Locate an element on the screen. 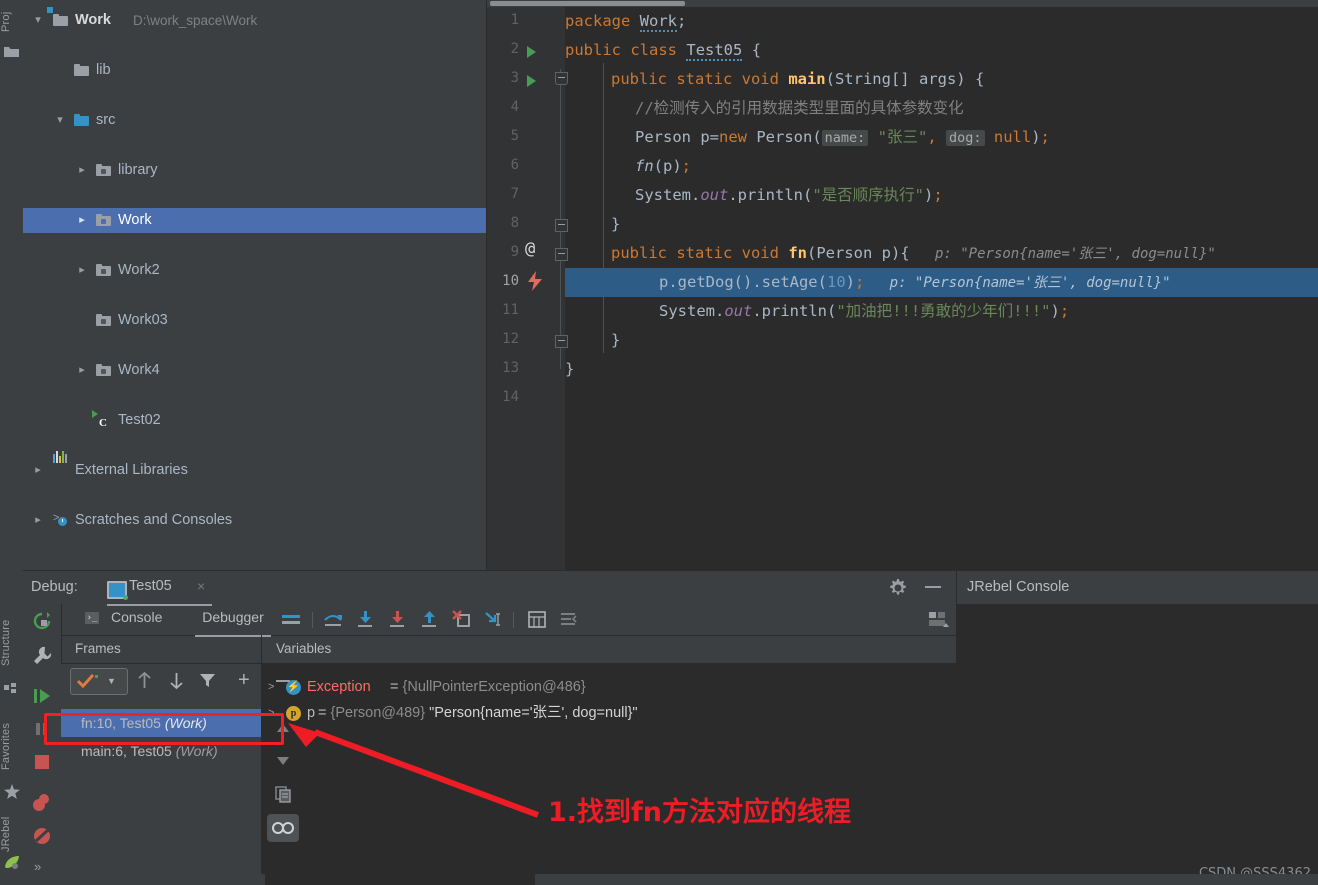 The height and width of the screenshot is (885, 1318). filter-icon is located at coordinates (207, 683).